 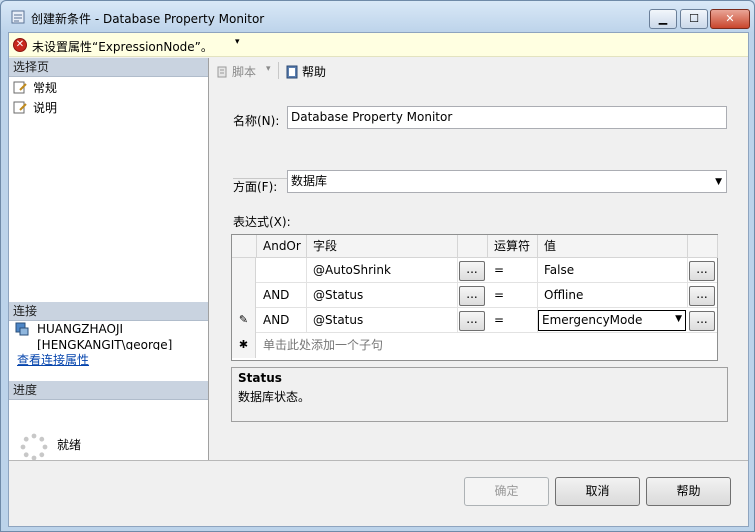 I want to click on minimize-button: ▁, so click(x=663, y=19).